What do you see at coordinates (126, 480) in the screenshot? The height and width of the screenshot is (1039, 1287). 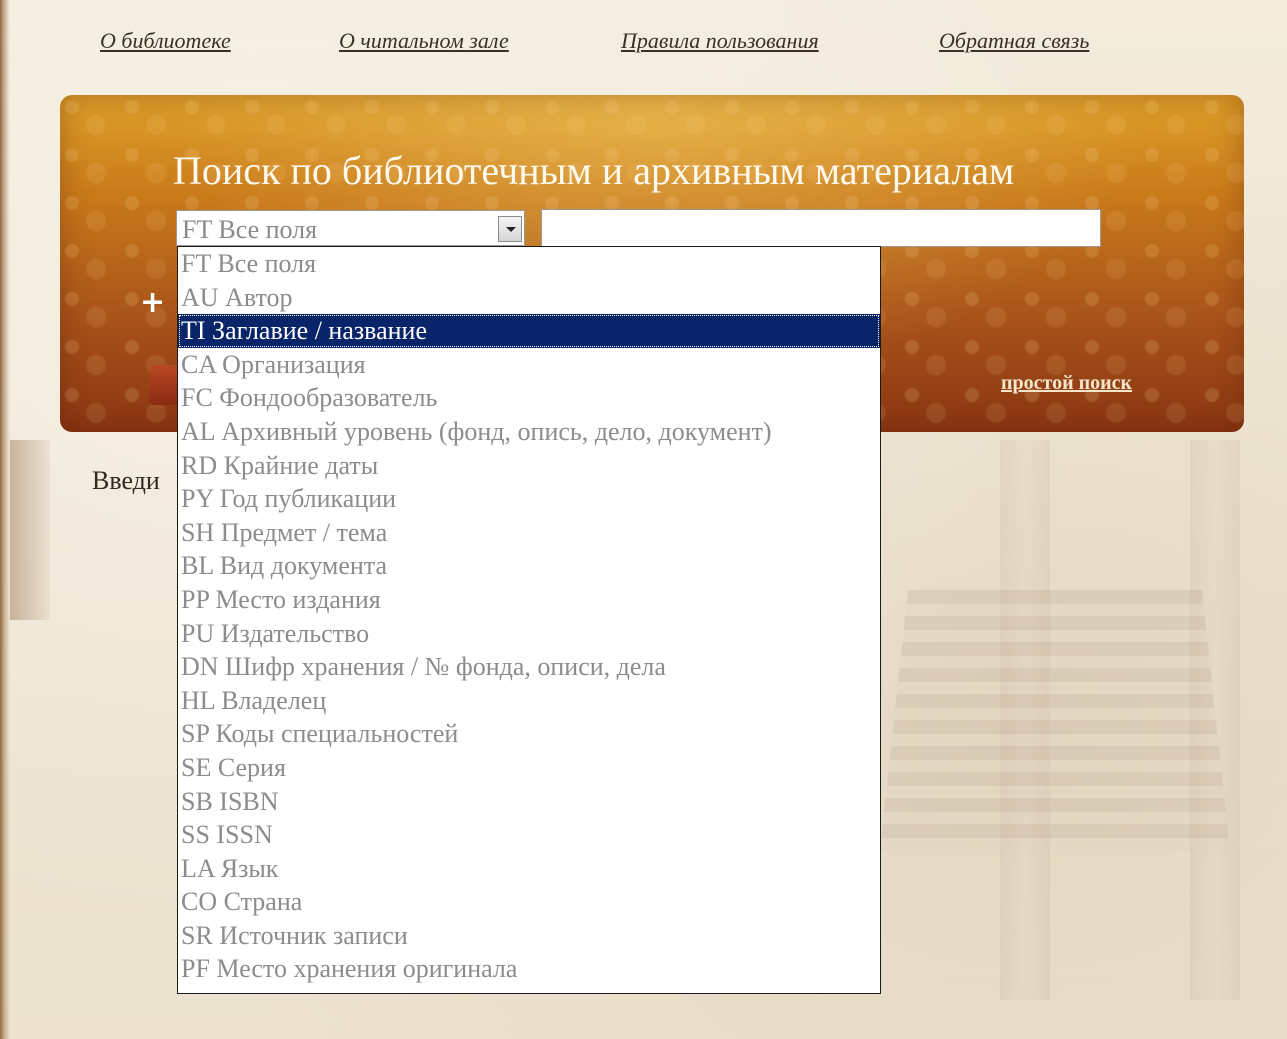 I see `hint-text: Введи` at bounding box center [126, 480].